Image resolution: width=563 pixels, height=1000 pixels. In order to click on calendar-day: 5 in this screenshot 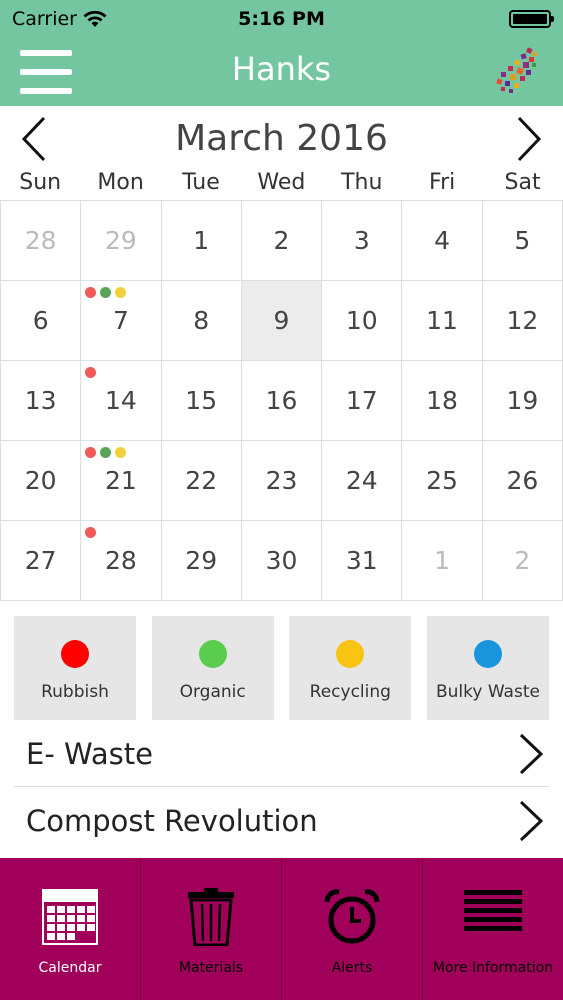, I will do `click(522, 241)`.